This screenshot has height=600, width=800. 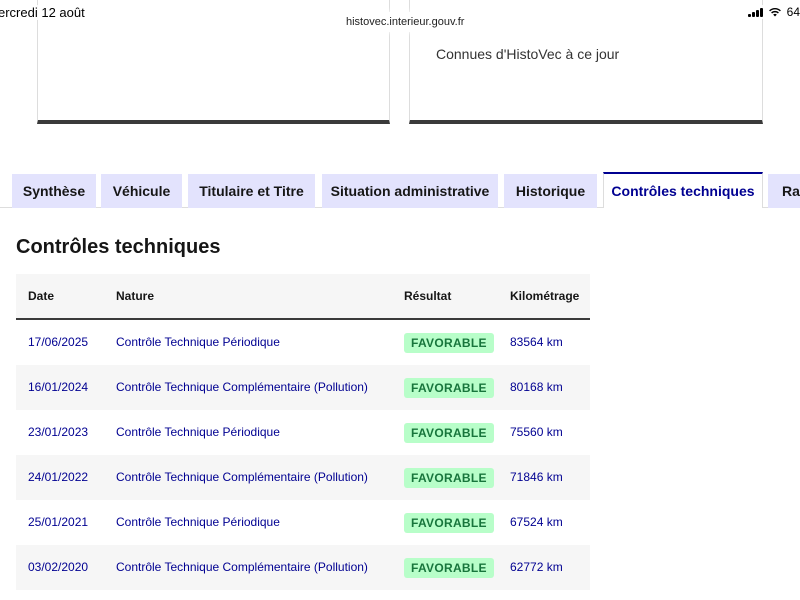 What do you see at coordinates (58, 342) in the screenshot?
I see `cell-date: 17/06/2025` at bounding box center [58, 342].